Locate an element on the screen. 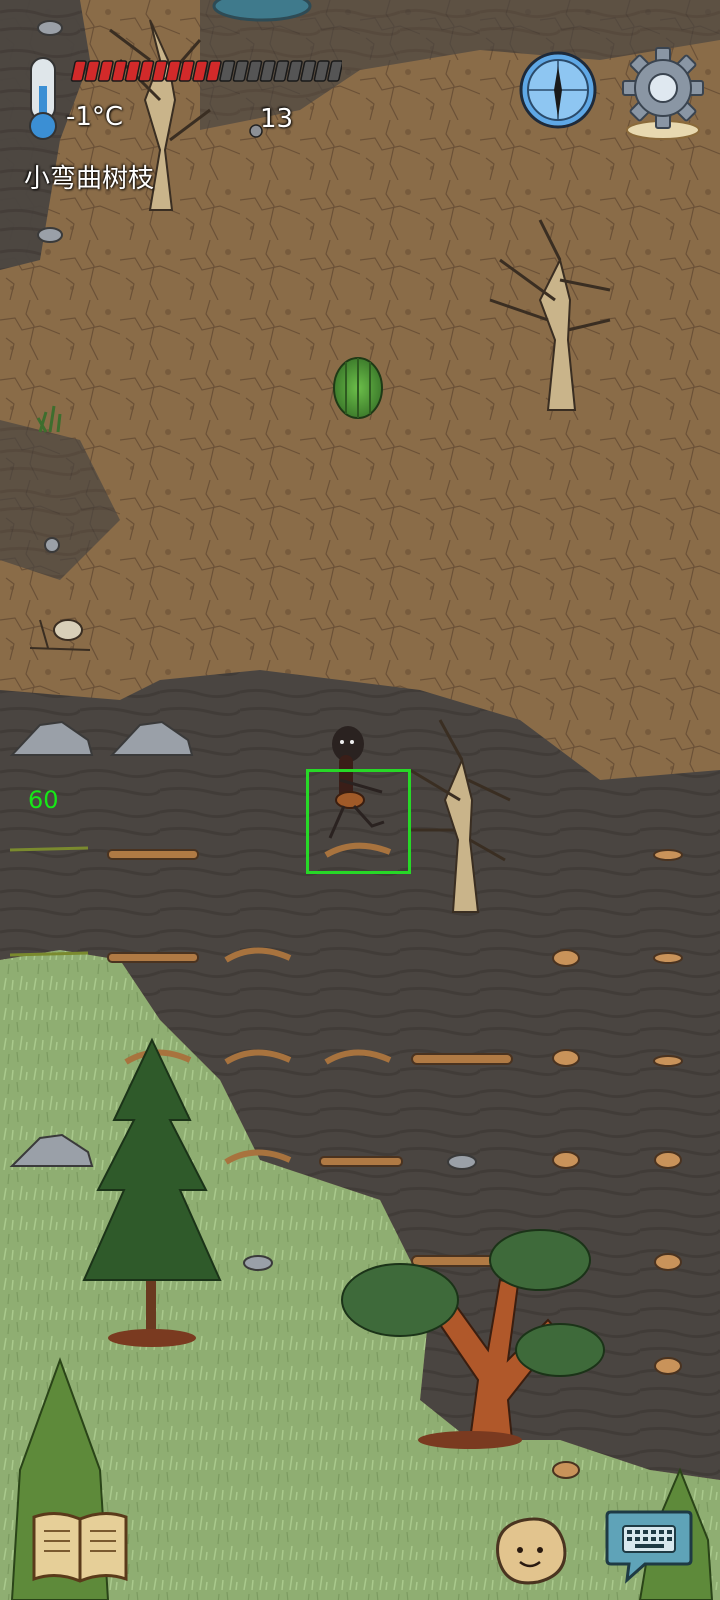 The width and height of the screenshot is (720, 1600). fps-counter: 60 is located at coordinates (43, 800).